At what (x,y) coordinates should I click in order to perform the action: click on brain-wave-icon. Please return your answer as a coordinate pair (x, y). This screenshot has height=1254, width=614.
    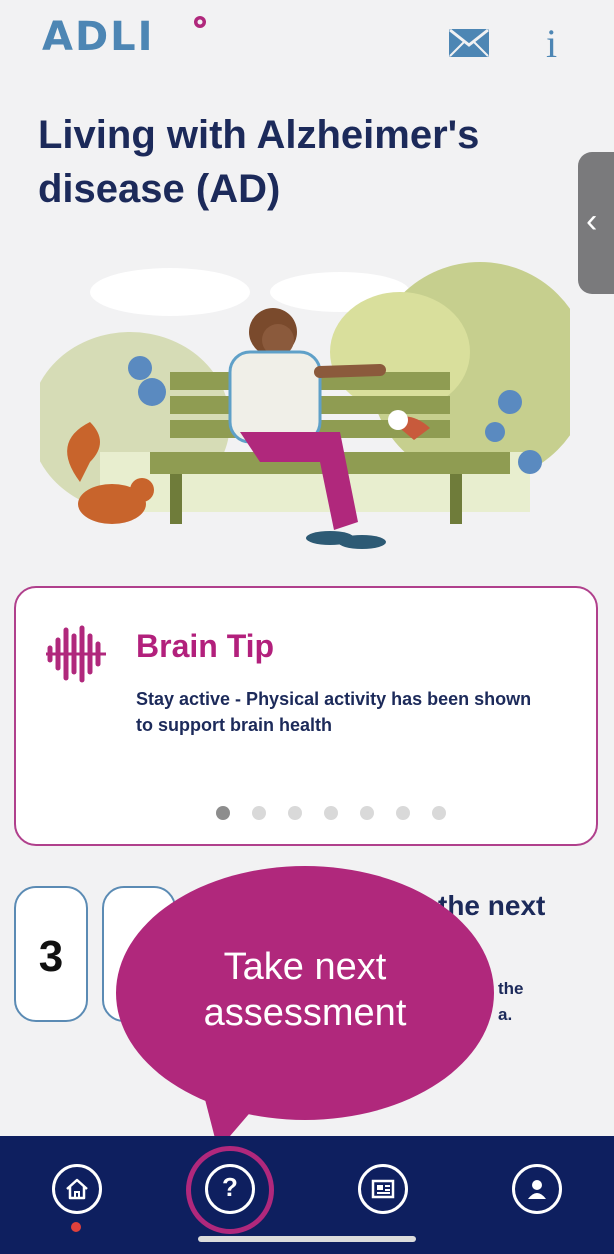
    Looking at the image, I should click on (76, 654).